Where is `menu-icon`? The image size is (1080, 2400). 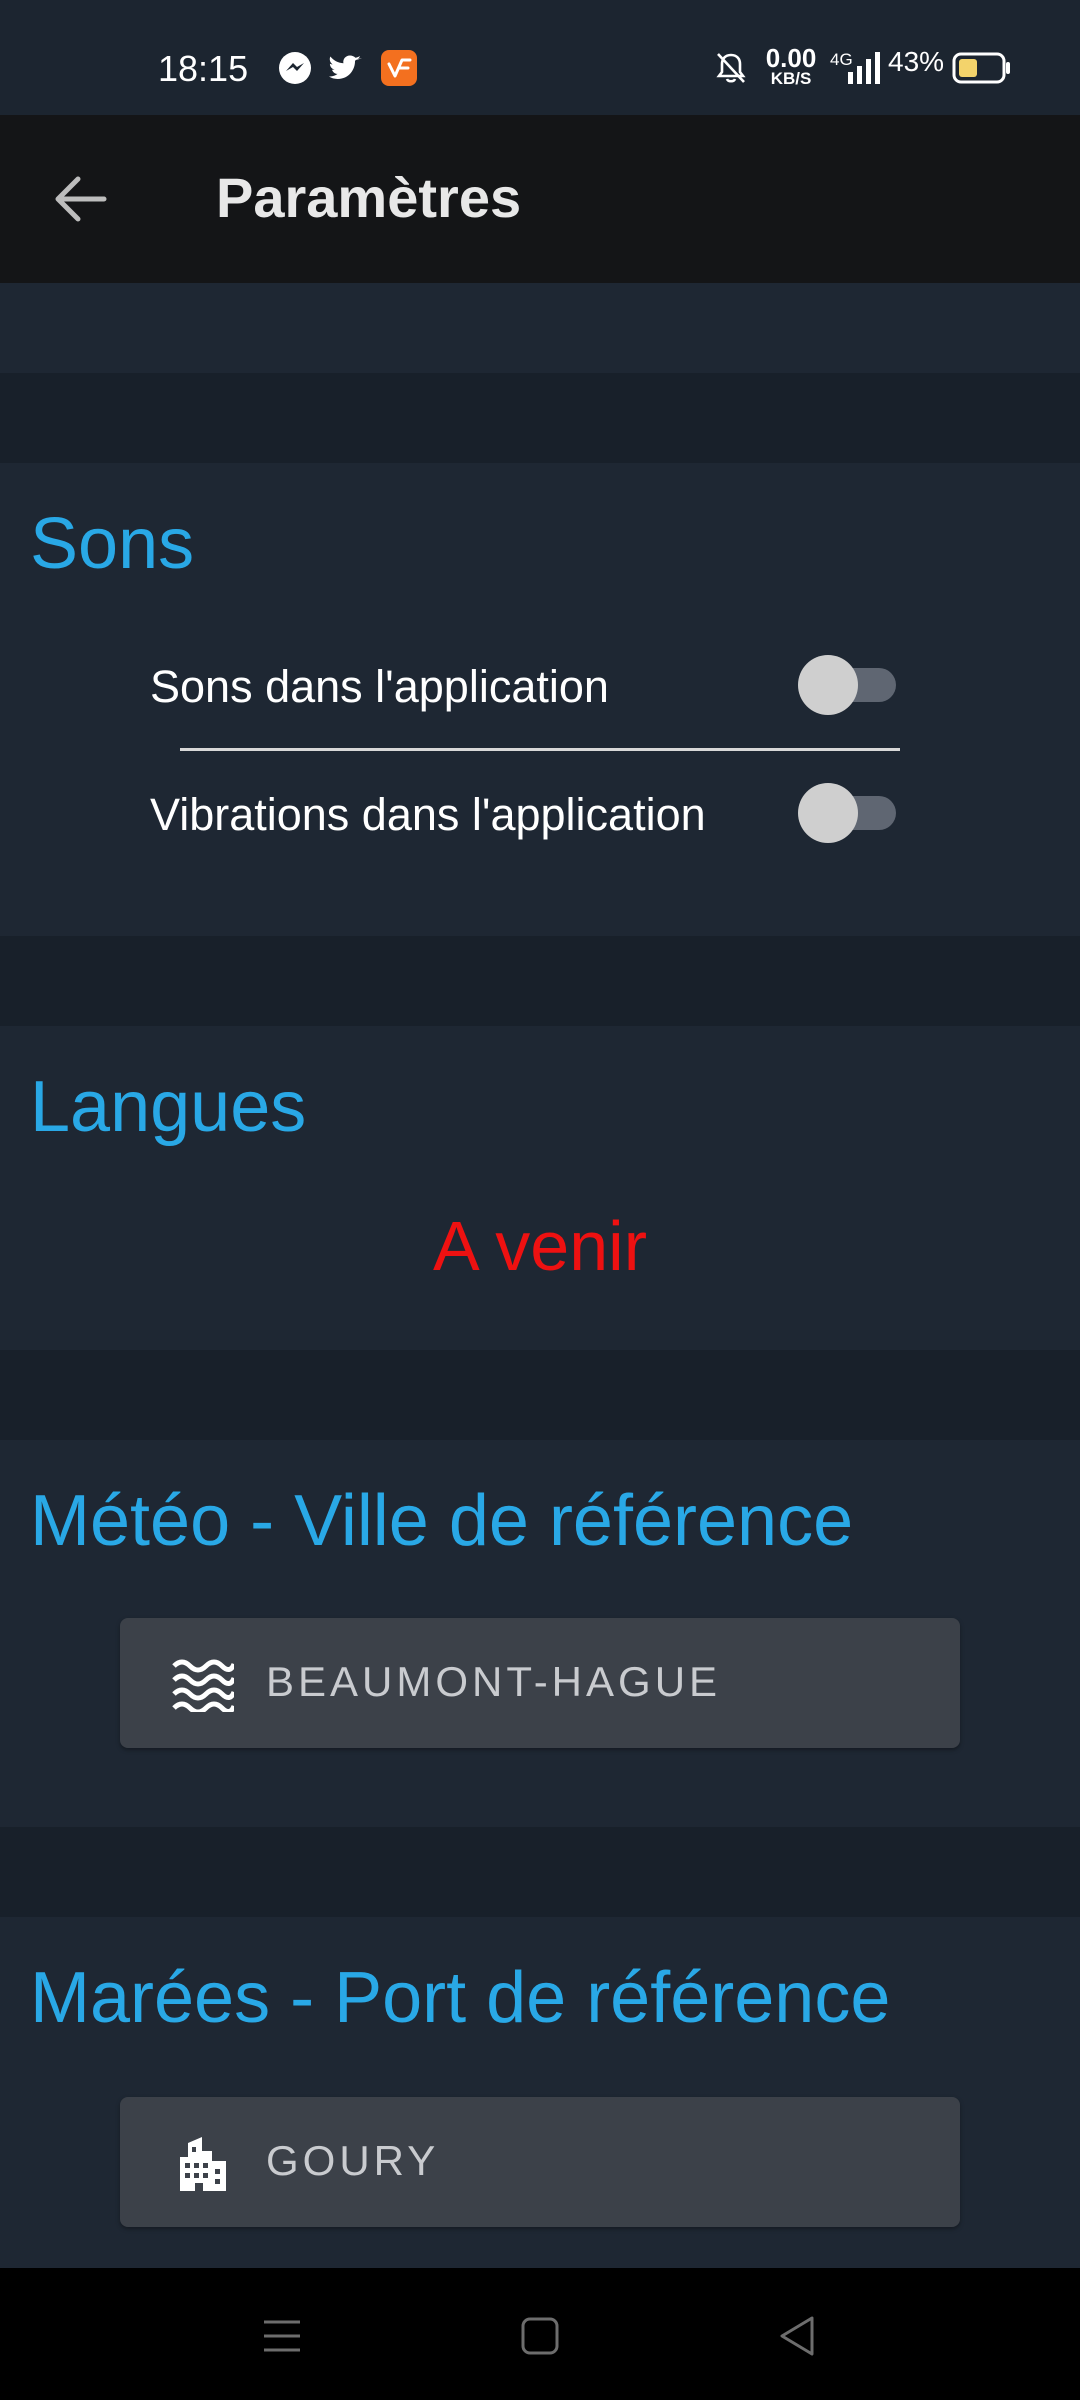 menu-icon is located at coordinates (282, 2336).